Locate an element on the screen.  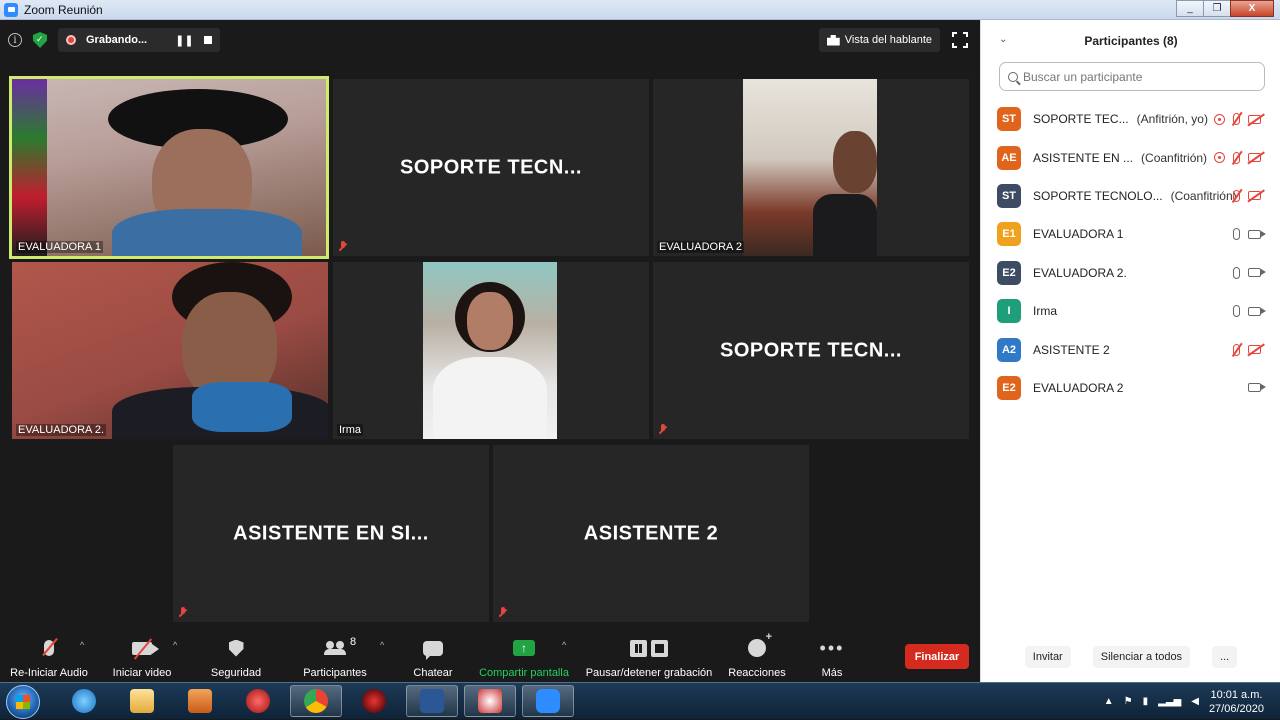
close-button: X is located at coordinates (1252, 8).